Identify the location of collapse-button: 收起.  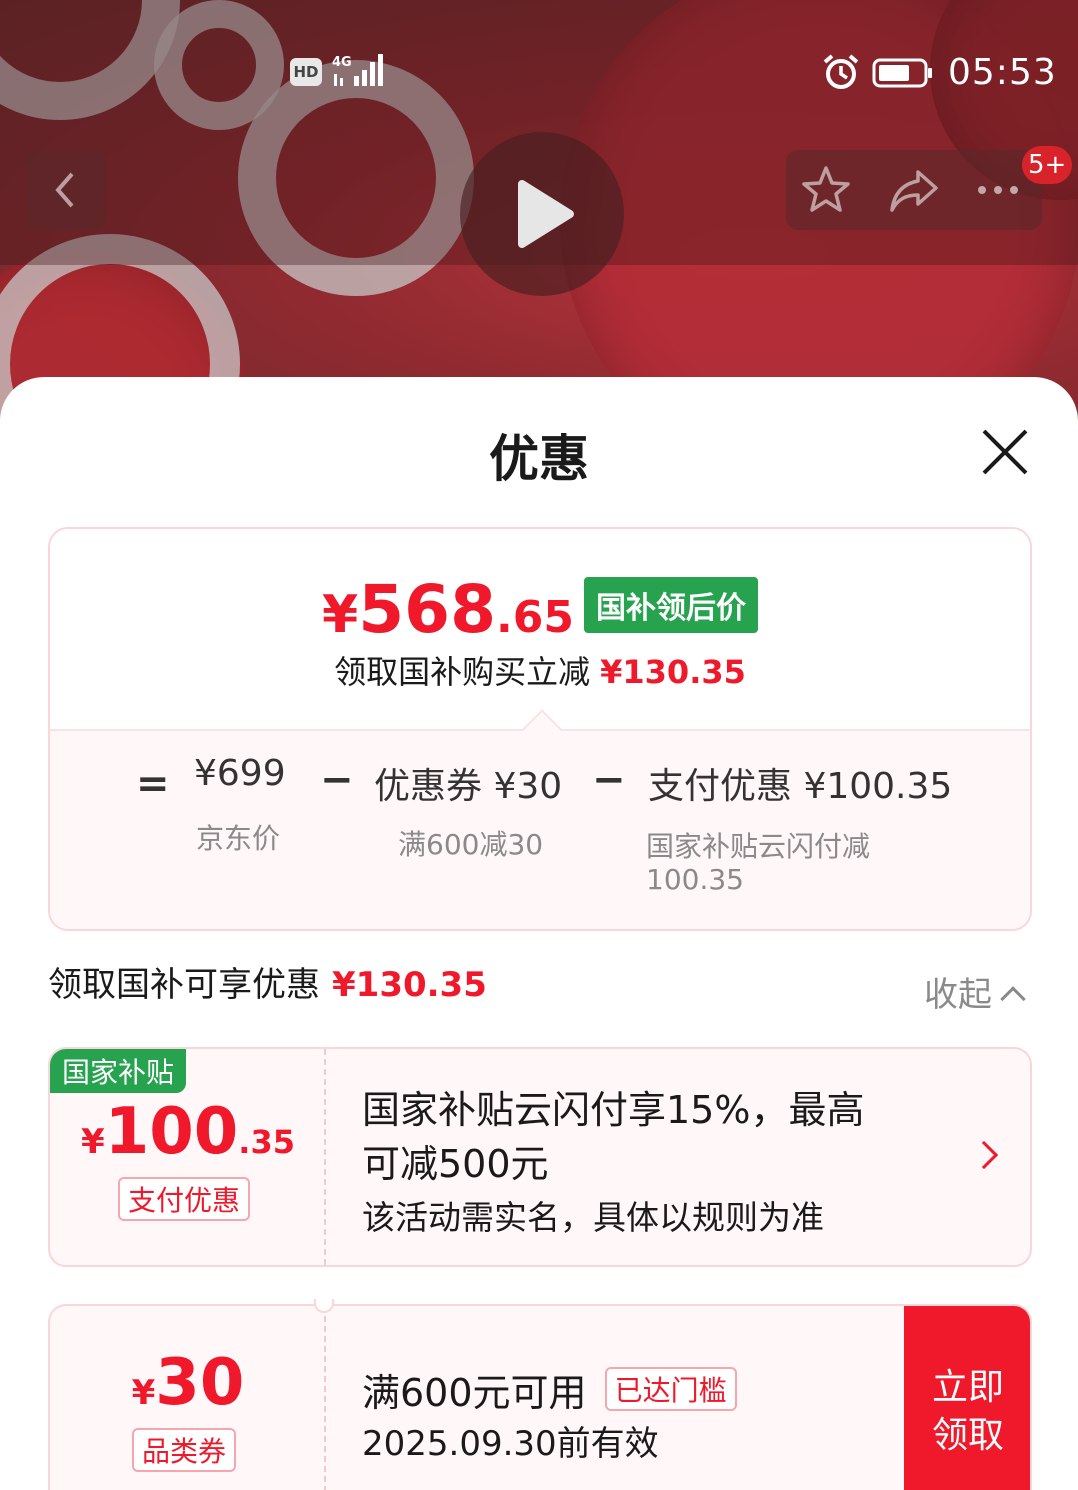
(975, 991).